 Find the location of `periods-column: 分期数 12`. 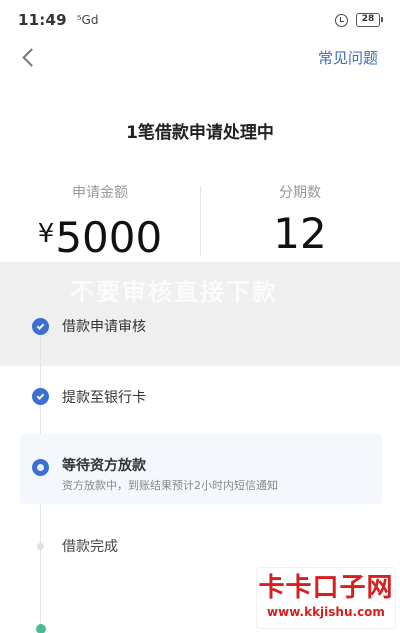

periods-column: 分期数 12 is located at coordinates (300, 222).